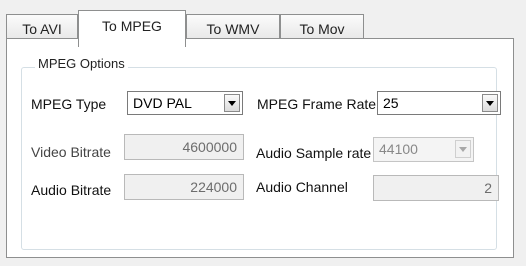 Image resolution: width=526 pixels, height=266 pixels. Describe the element at coordinates (423, 149) in the screenshot. I see `audio-sample-rate-select: 44100` at that location.